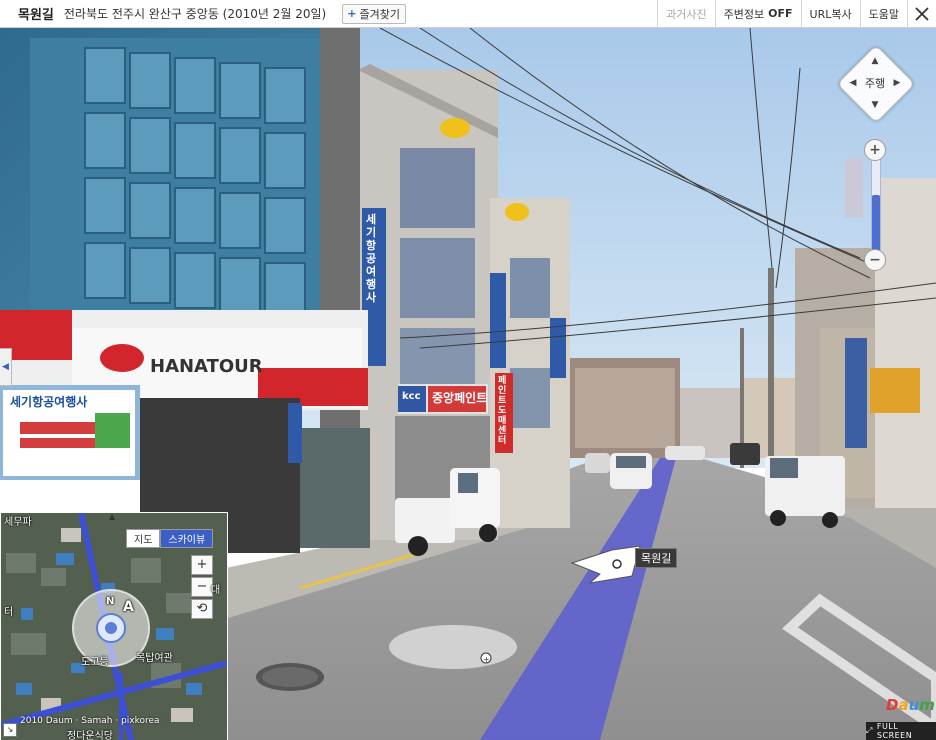 The image size is (936, 740). I want to click on zoom-in-button: +, so click(875, 150).